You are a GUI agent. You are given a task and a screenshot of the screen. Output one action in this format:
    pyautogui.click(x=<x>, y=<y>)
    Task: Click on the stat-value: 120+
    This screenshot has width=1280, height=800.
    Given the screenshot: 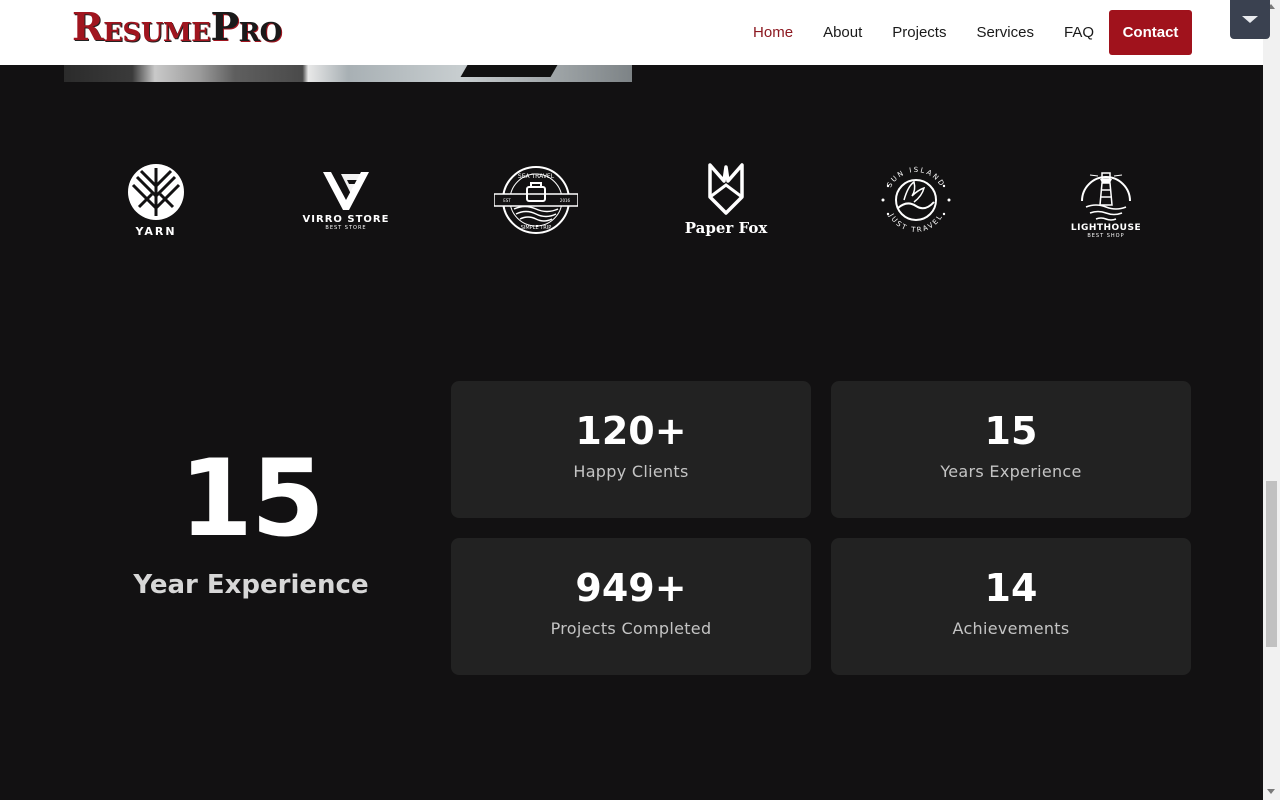 What is the action you would take?
    pyautogui.click(x=631, y=431)
    